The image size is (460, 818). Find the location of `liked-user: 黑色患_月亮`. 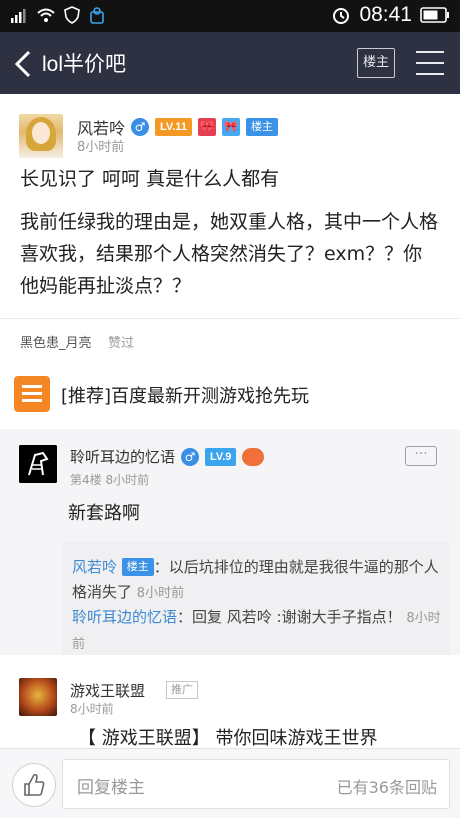

liked-user: 黑色患_月亮 is located at coordinates (56, 341).